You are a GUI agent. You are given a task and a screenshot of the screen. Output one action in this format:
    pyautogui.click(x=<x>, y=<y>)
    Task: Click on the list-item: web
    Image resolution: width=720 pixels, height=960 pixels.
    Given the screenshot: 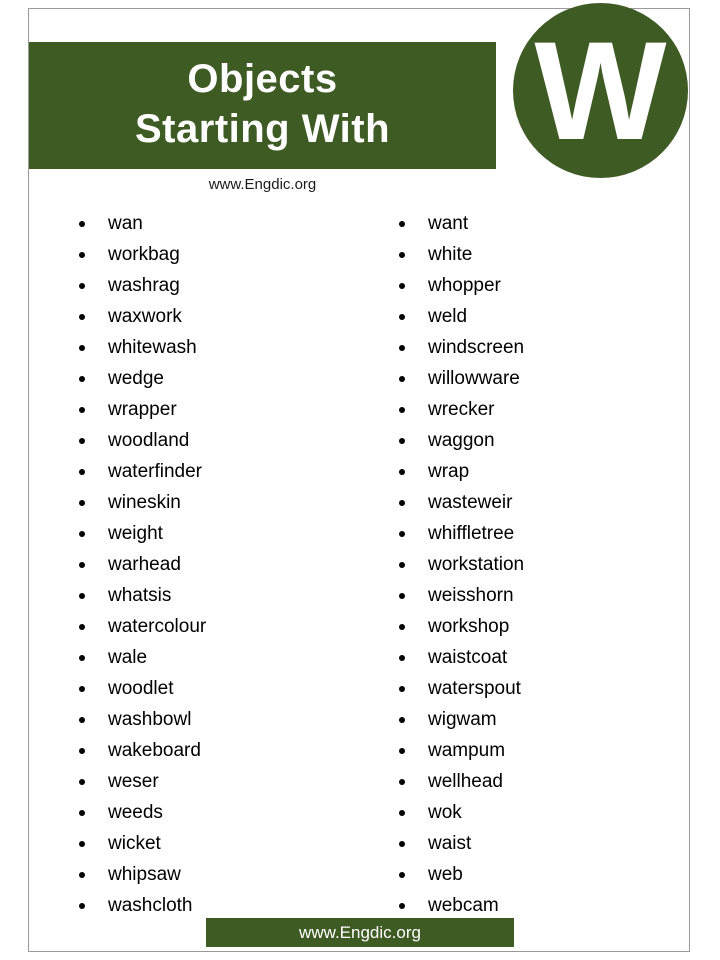 What is the action you would take?
    pyautogui.click(x=520, y=874)
    